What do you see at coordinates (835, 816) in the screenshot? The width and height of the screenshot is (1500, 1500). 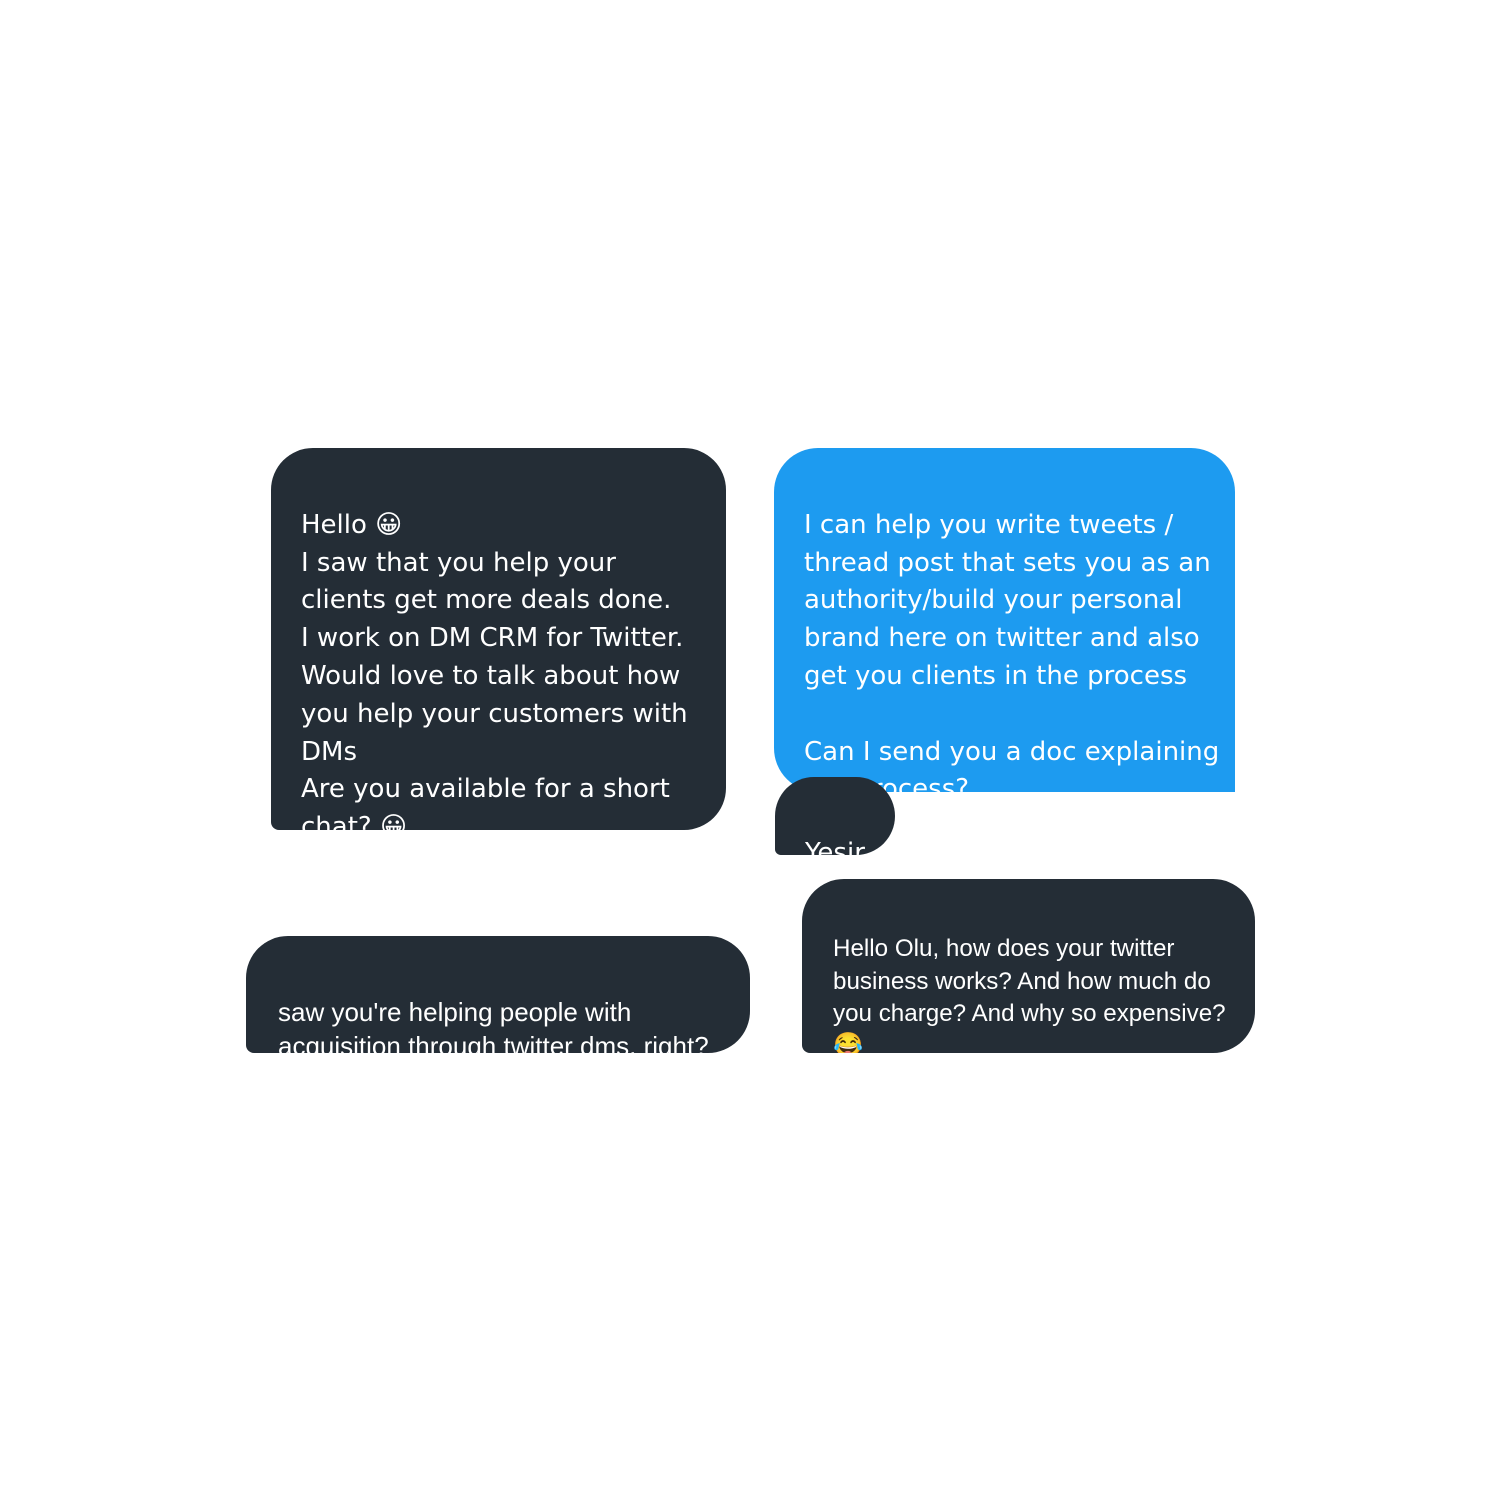 I see `received-message-bubble: Yesir` at bounding box center [835, 816].